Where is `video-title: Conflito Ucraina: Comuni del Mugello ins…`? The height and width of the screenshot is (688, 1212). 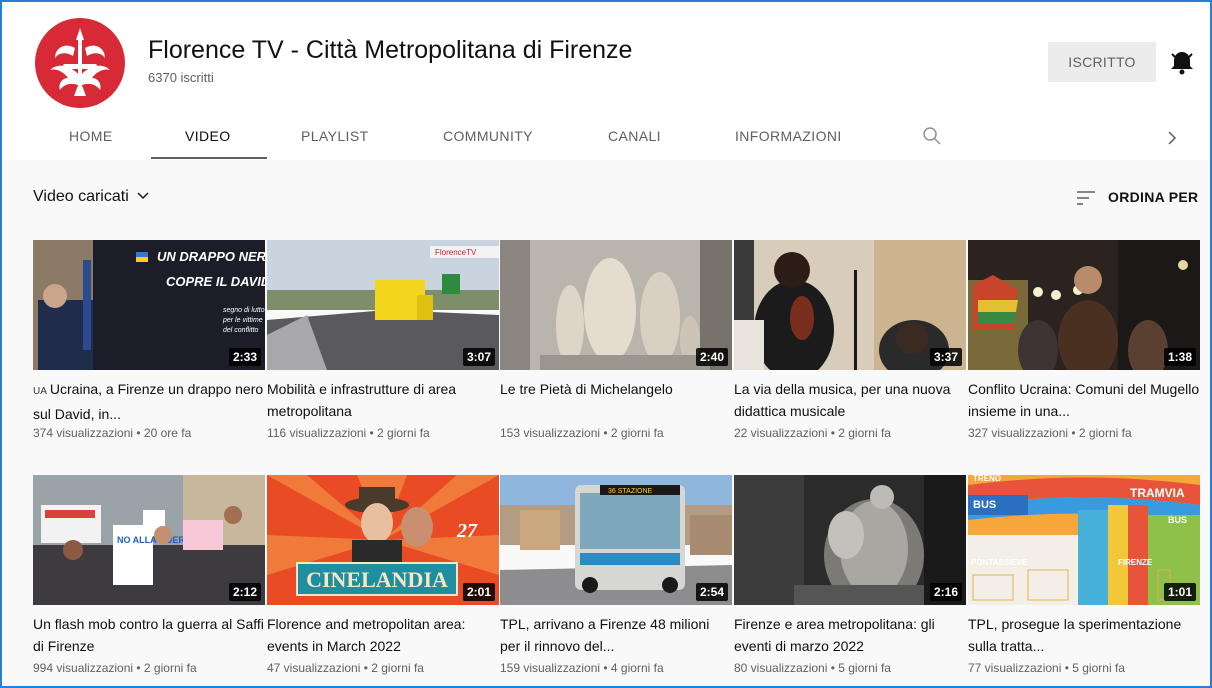
video-title: Conflito Ucraina: Comuni del Mugello ins… is located at coordinates (1084, 400).